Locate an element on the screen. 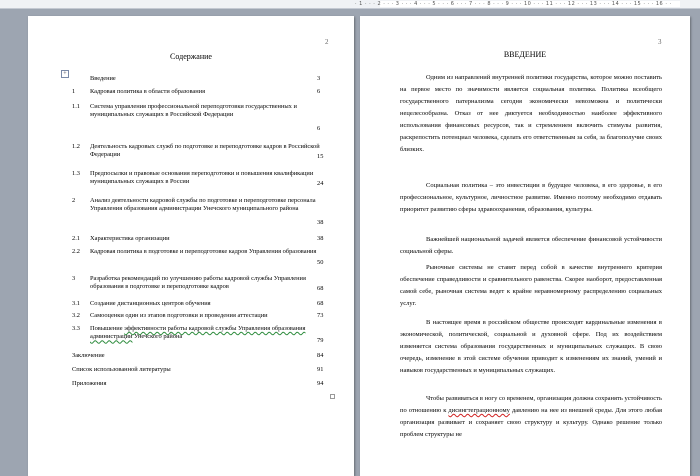 This screenshot has width=700, height=476. toc-entry-page: 73 is located at coordinates (320, 315).